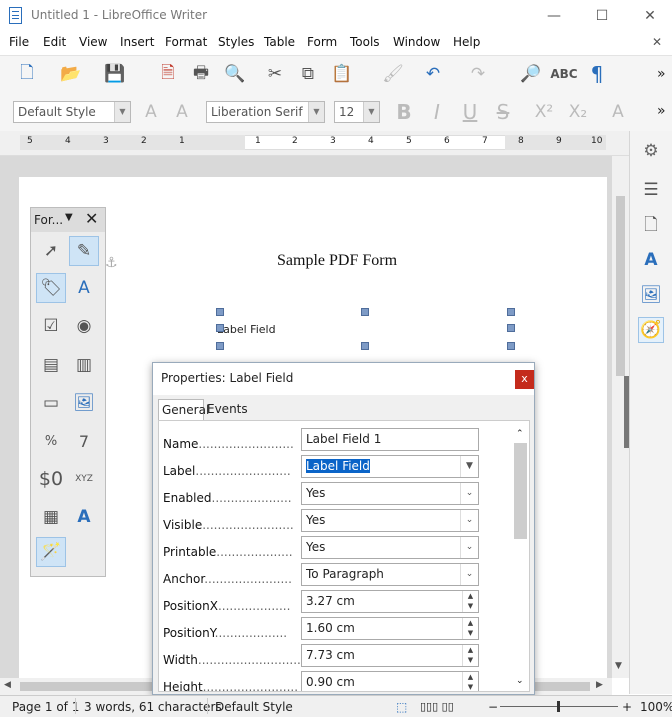  Describe the element at coordinates (618, 112) in the screenshot. I see `clear-formatting-icon: A` at that location.